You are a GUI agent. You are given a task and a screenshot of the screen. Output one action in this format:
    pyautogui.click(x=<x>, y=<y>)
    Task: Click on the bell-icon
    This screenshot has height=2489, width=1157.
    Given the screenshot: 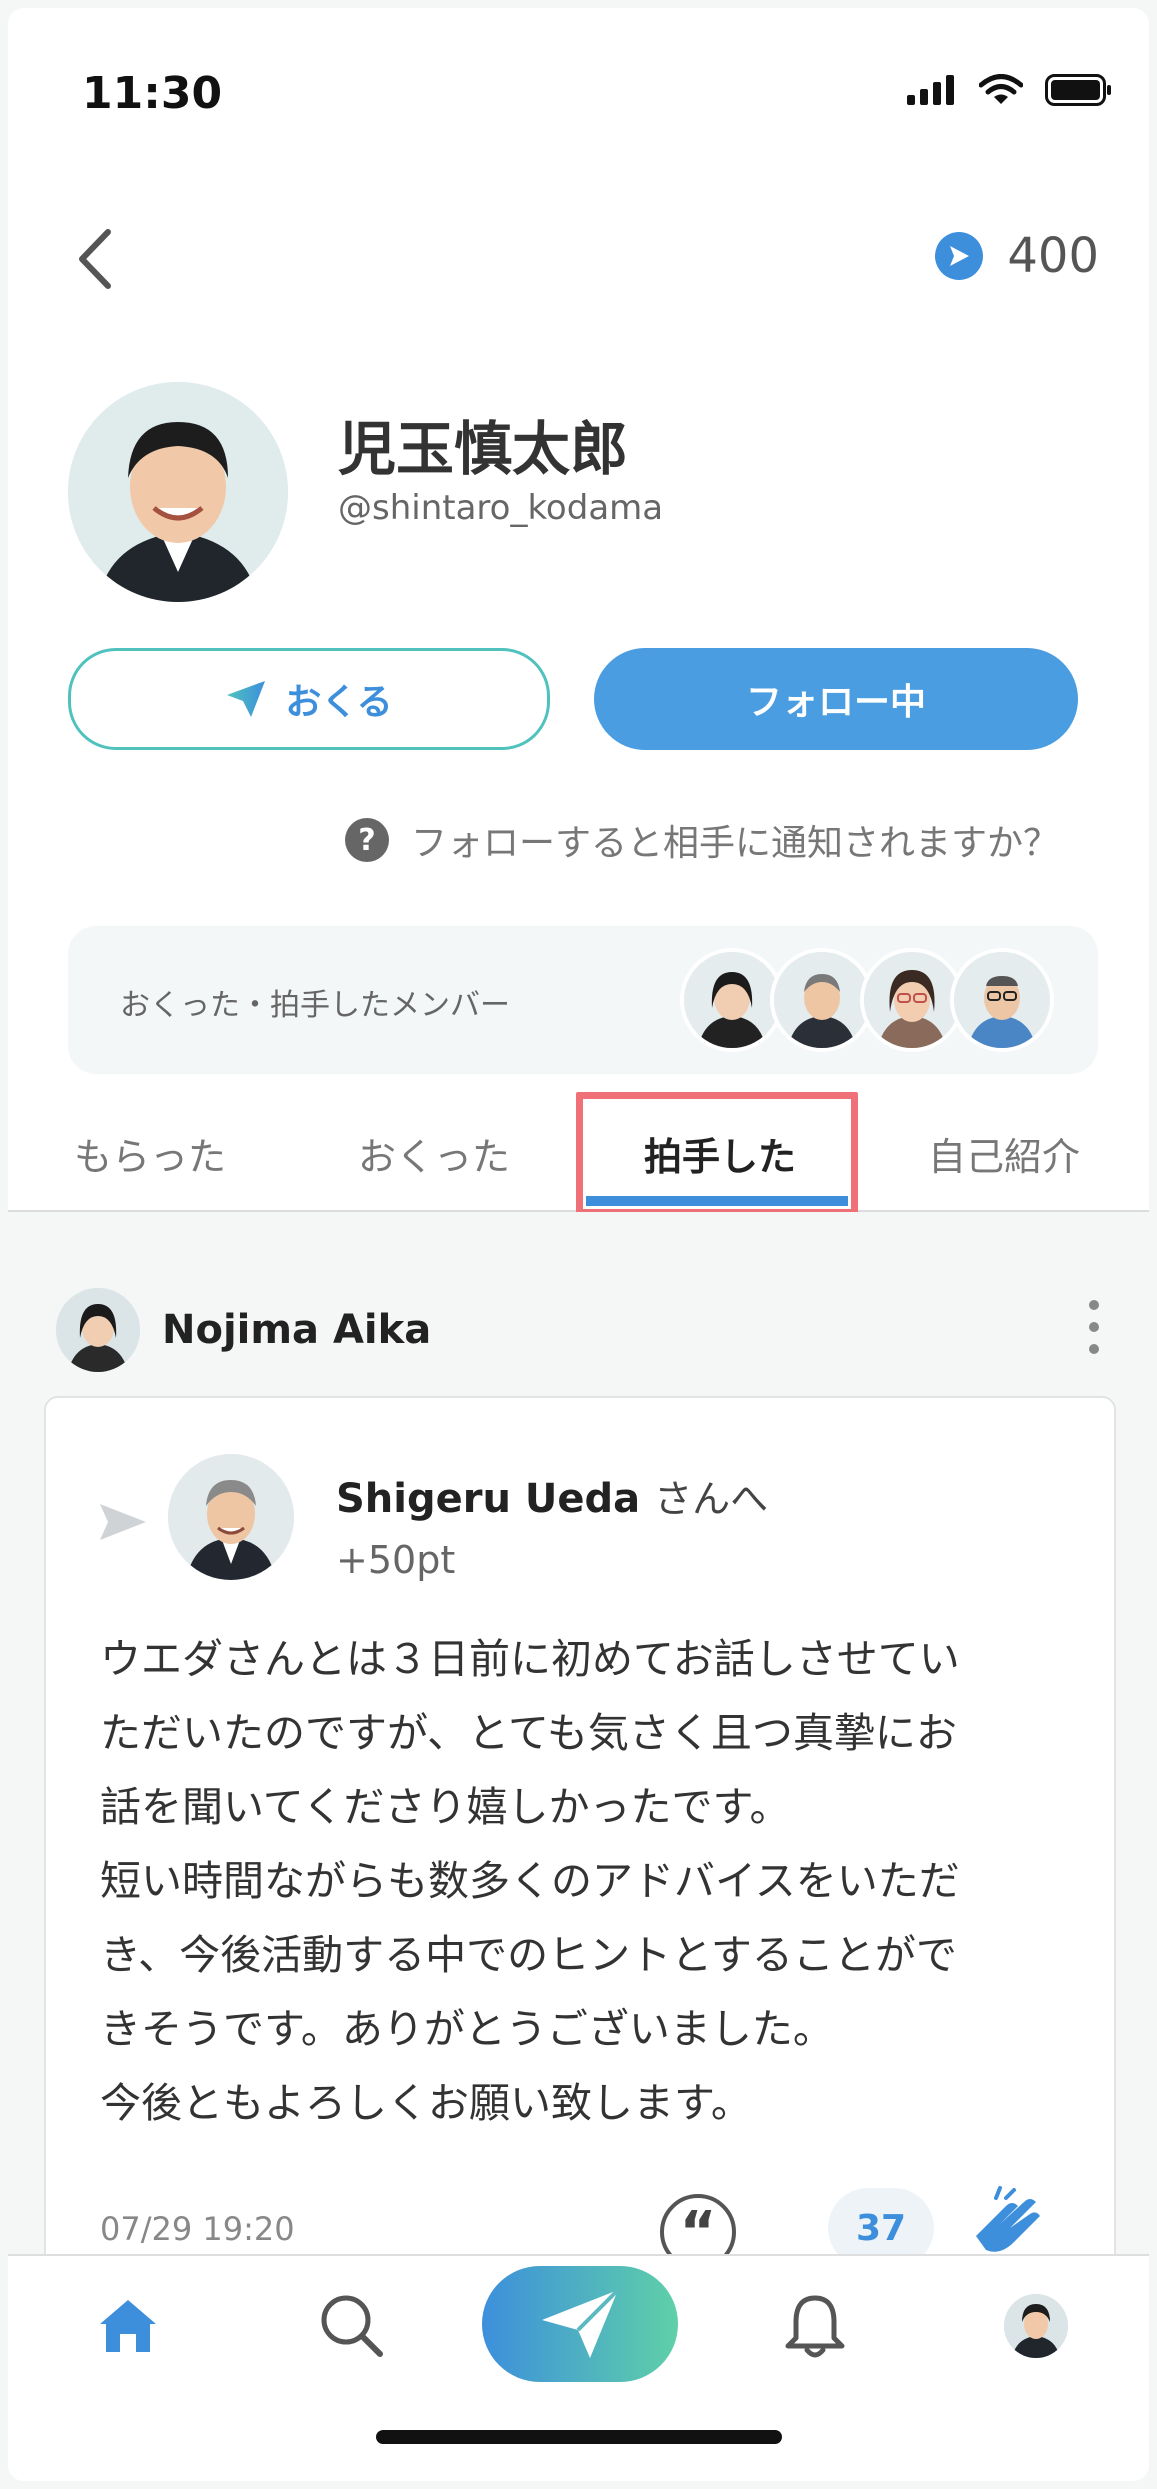 What is the action you would take?
    pyautogui.click(x=815, y=2326)
    